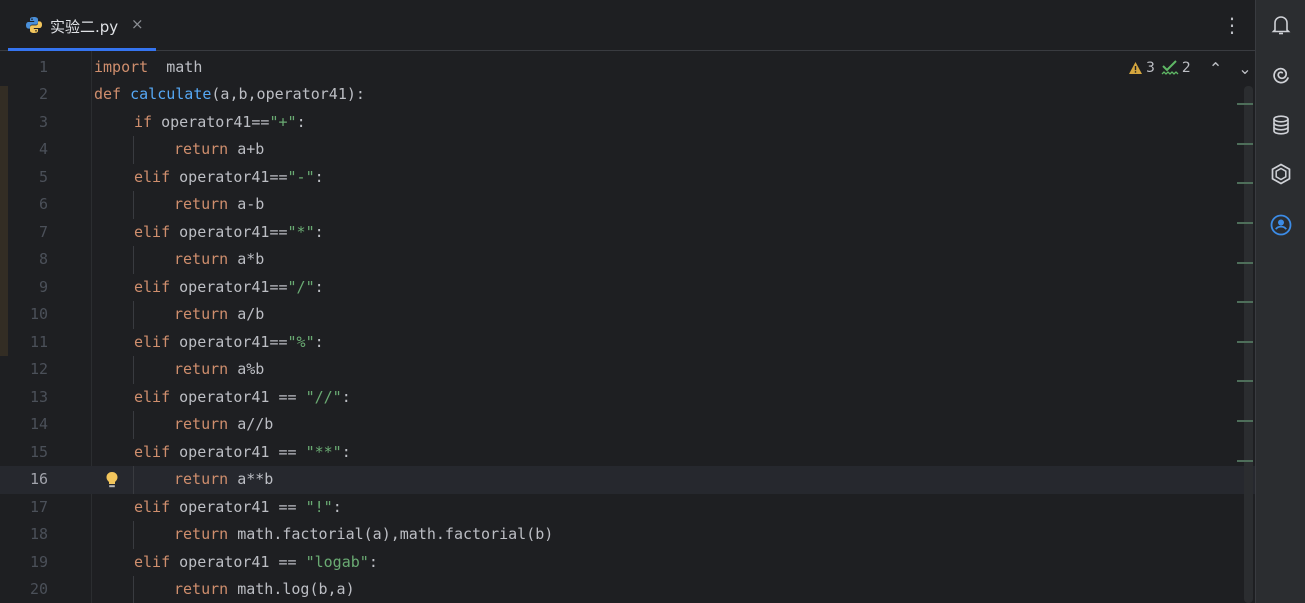 The image size is (1305, 603). I want to click on code-text: return a**b, so click(223, 480).